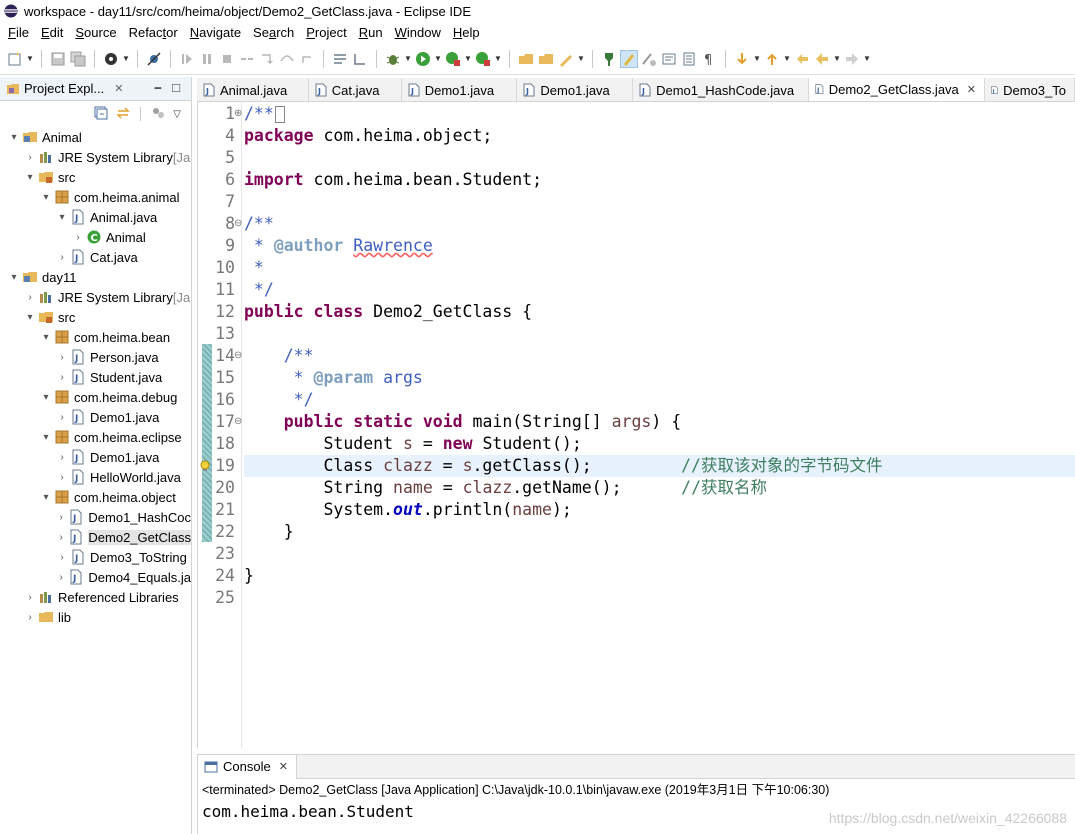 This screenshot has height=834, width=1075. What do you see at coordinates (247, 59) in the screenshot?
I see `disconnect-icon` at bounding box center [247, 59].